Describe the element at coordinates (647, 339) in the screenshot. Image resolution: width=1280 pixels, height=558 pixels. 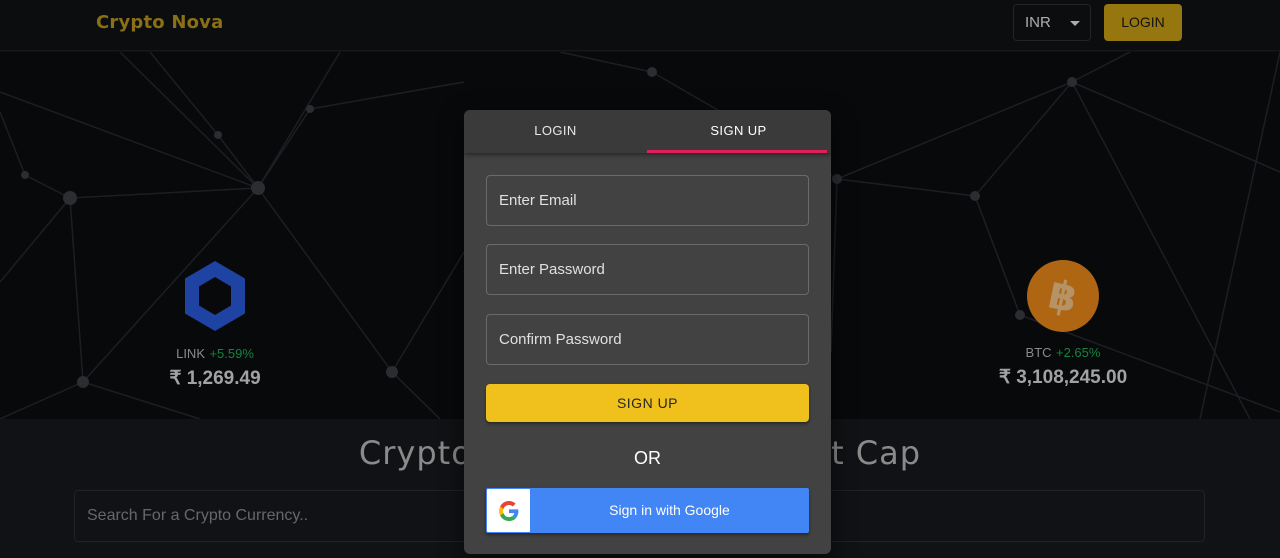
I see `confirm-password-field: Confirm Password` at that location.